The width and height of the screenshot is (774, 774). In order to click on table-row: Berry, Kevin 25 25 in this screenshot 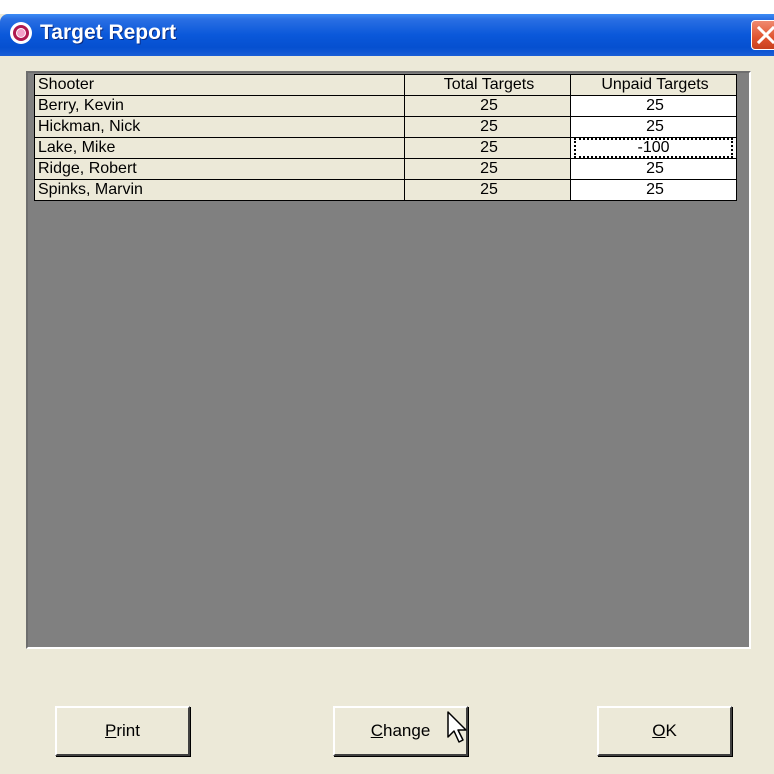, I will do `click(385, 106)`.